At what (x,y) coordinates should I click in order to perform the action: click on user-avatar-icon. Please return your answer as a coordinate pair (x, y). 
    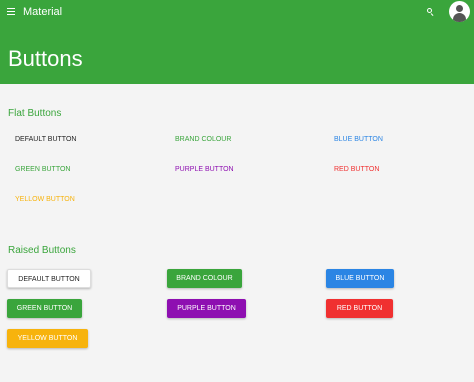
    Looking at the image, I should click on (459, 11).